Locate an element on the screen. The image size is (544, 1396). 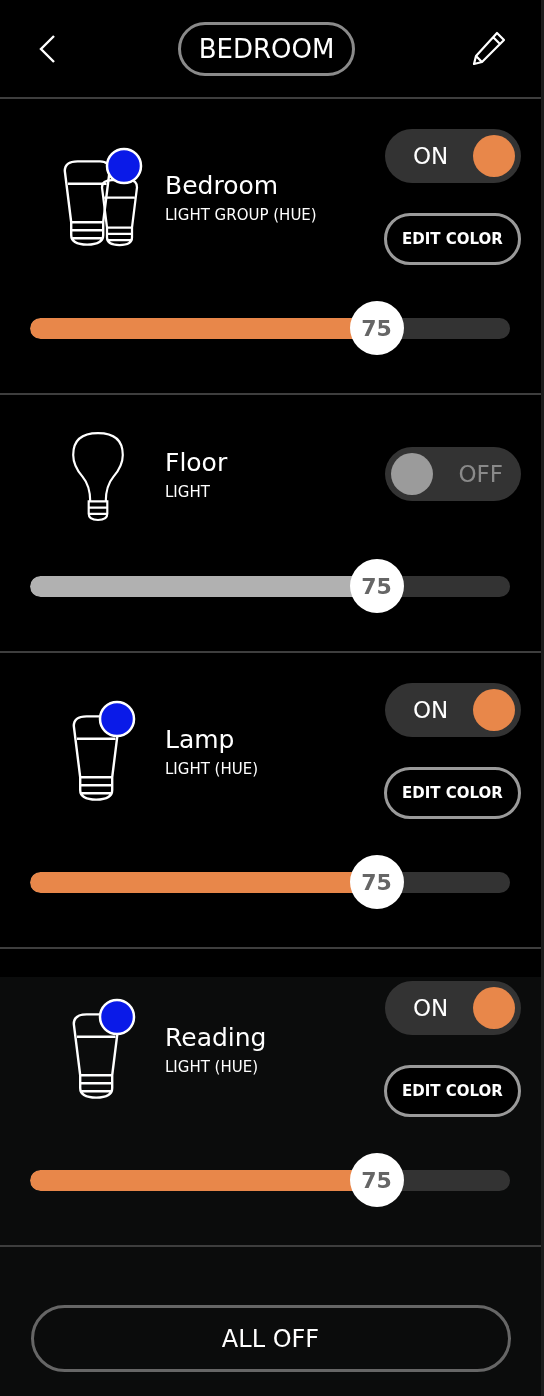
pencil-icon is located at coordinates (489, 47).